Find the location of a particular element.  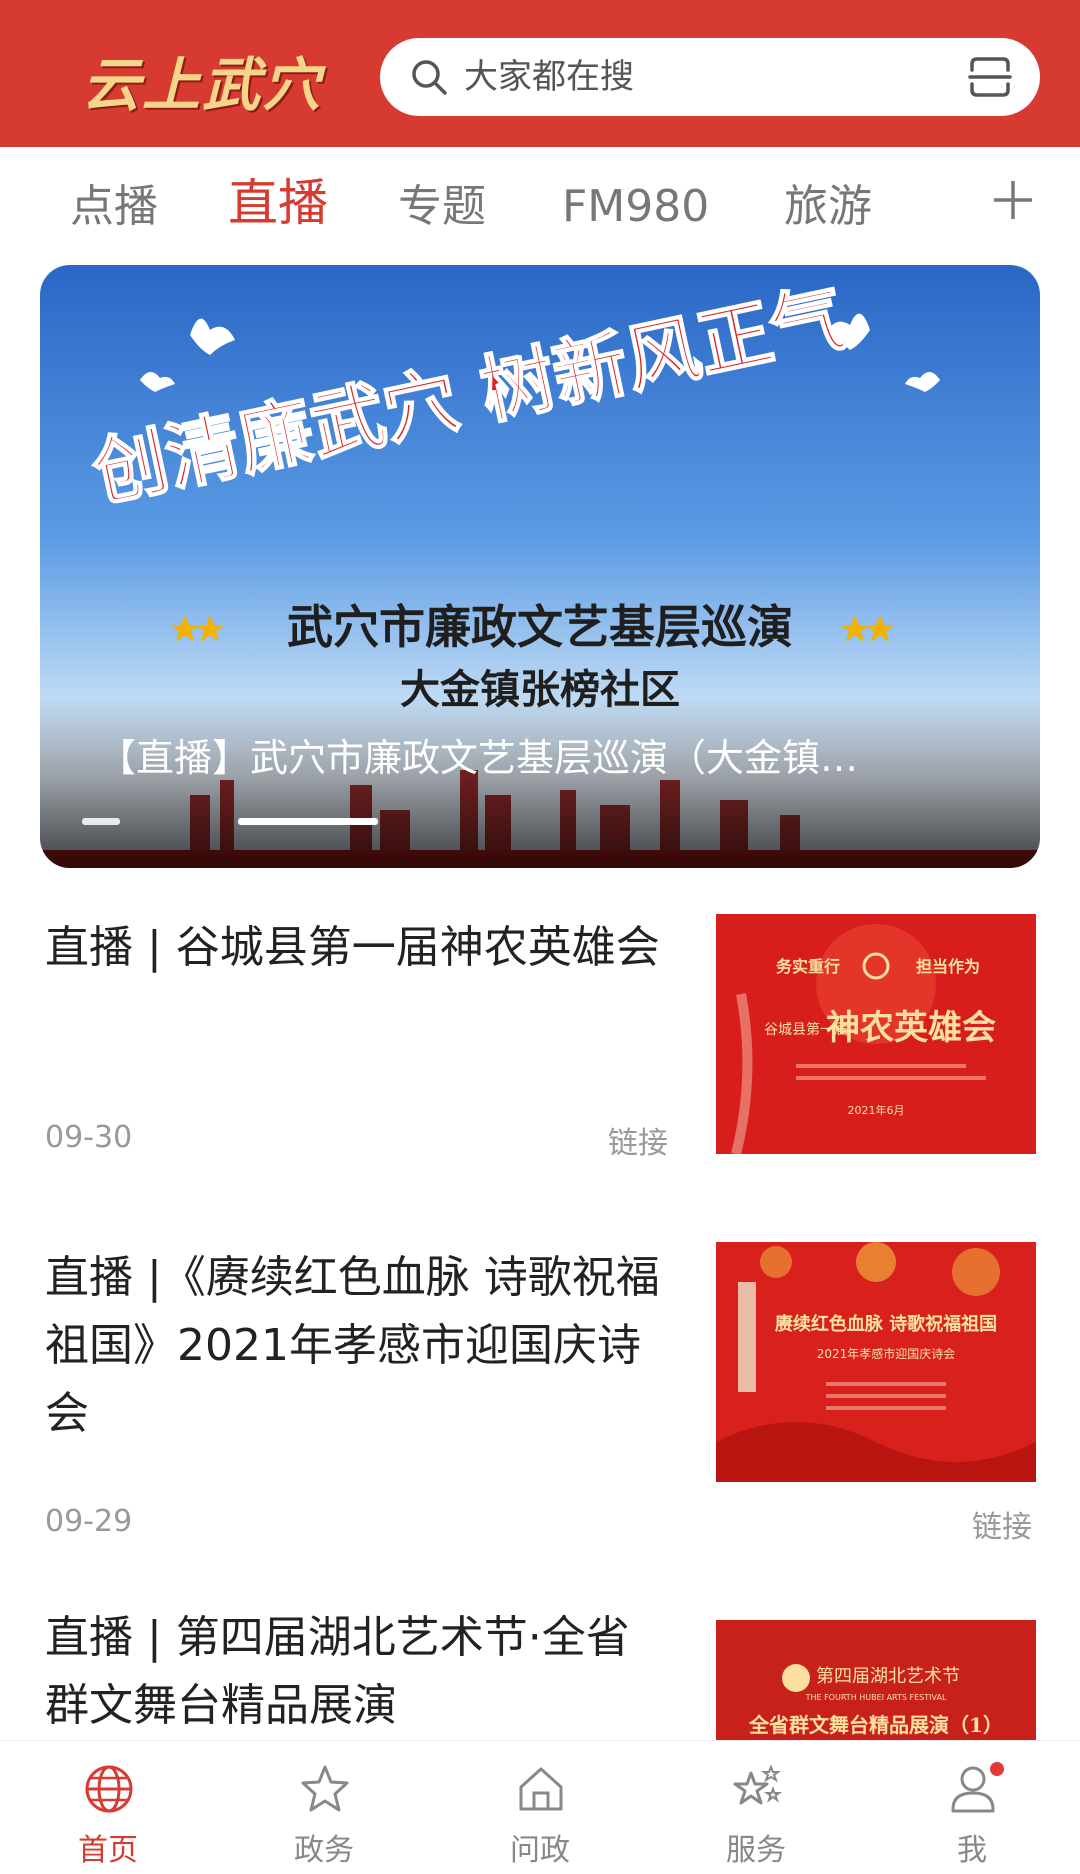

news-title: 直播 |《赓续红色血脉 诗歌祝福祖国》2021年孝感市迎国庆诗会 is located at coordinates (355, 1346).